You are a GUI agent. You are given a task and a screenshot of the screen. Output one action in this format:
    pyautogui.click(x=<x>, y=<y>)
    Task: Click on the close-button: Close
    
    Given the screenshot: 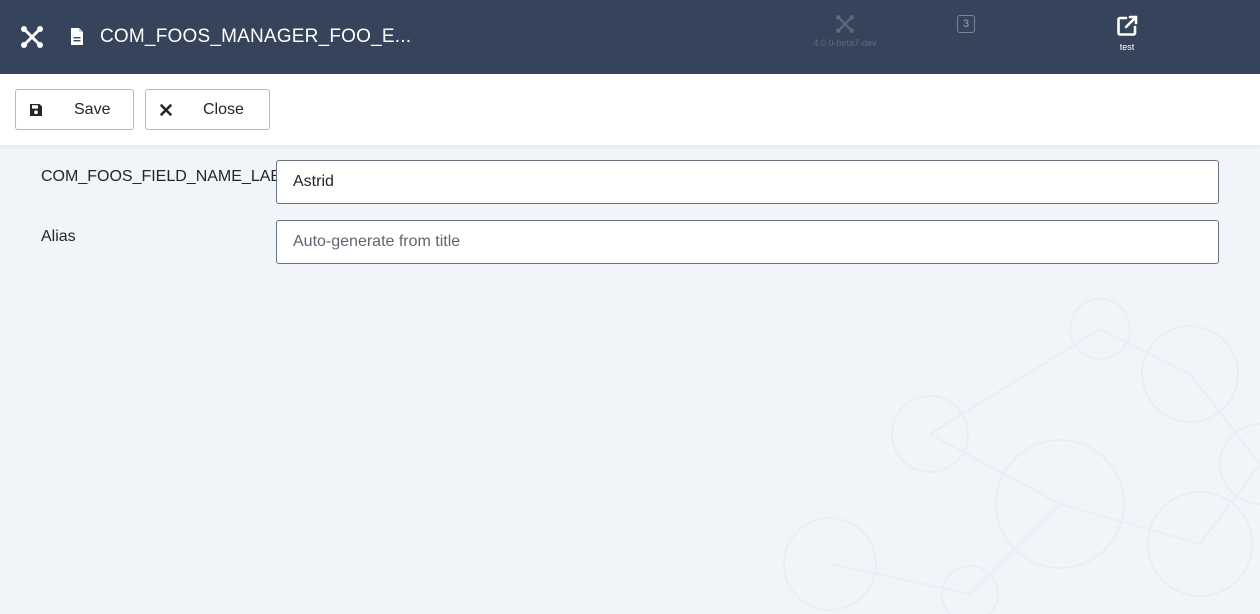 What is the action you would take?
    pyautogui.click(x=207, y=109)
    